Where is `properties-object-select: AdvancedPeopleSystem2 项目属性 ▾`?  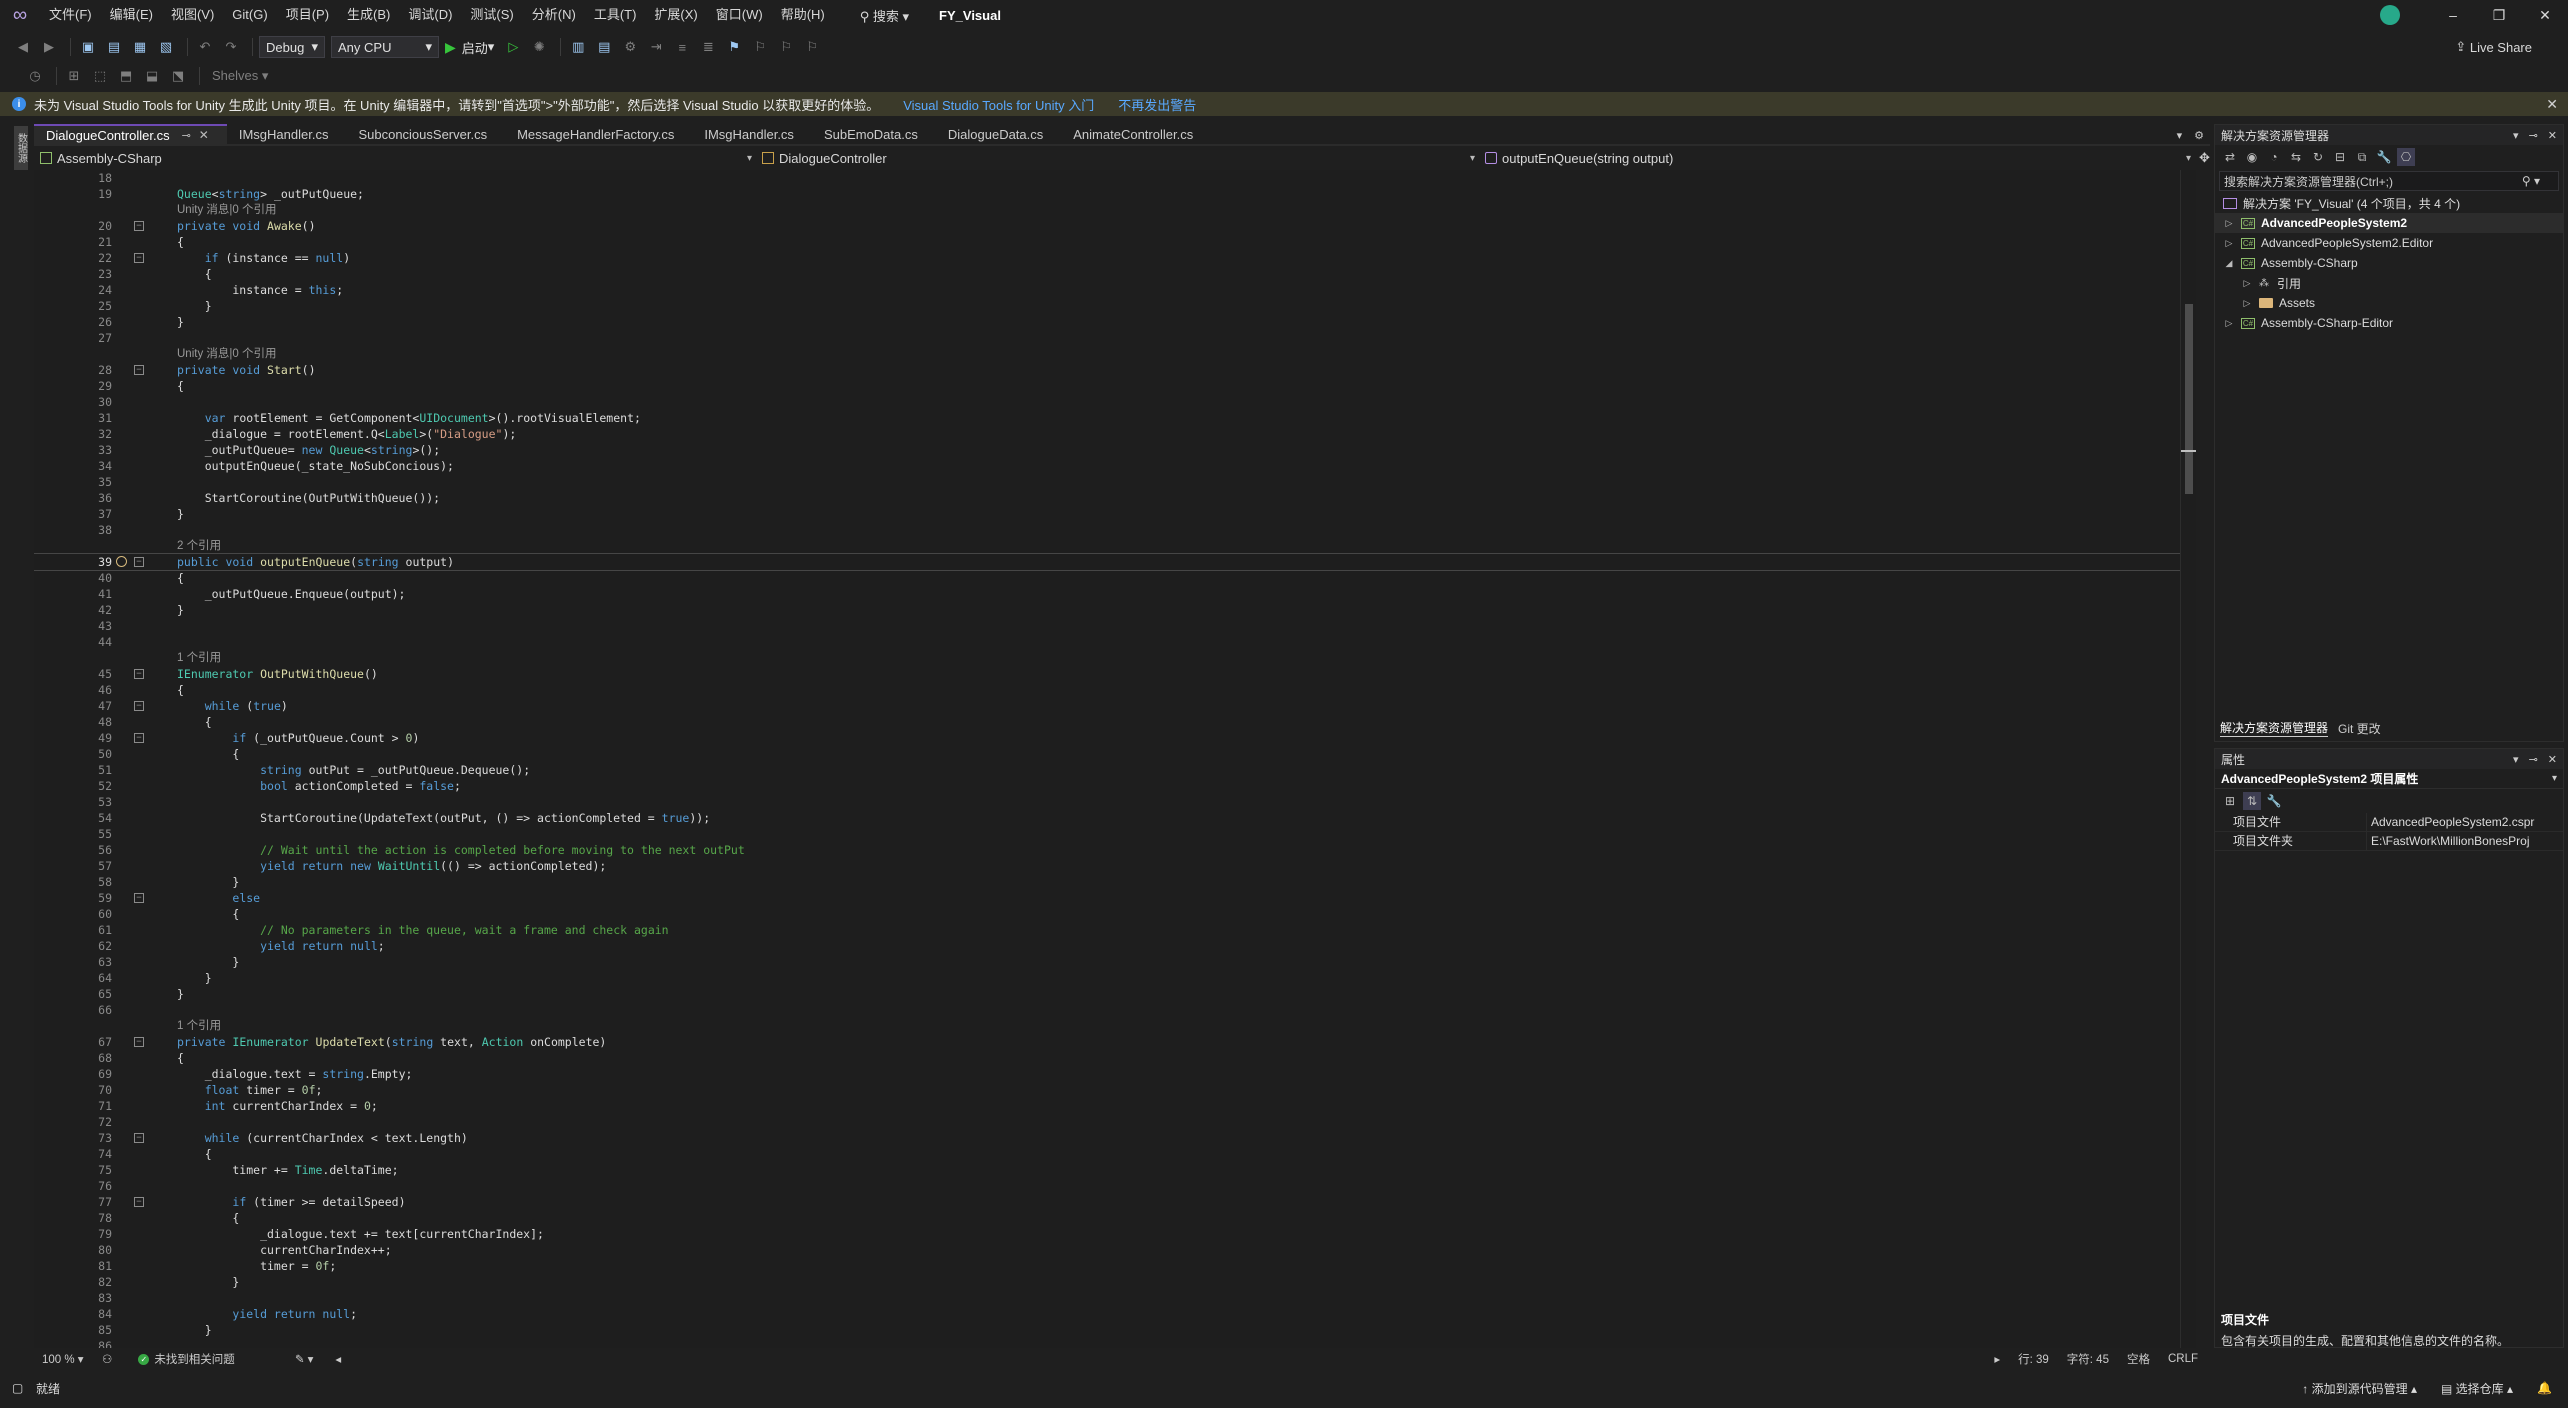
properties-object-select: AdvancedPeopleSystem2 项目属性 ▾ is located at coordinates (2389, 779).